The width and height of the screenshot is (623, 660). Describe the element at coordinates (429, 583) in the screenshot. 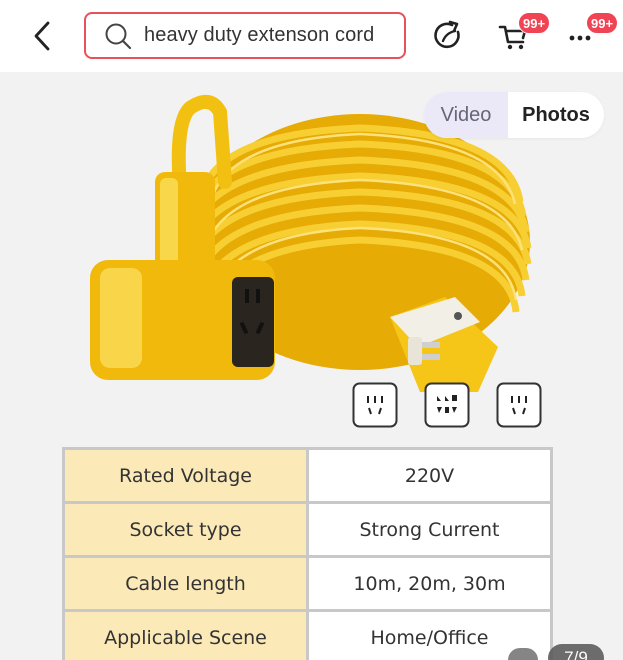

I see `spec-value: 10m, 20m, 30m` at that location.